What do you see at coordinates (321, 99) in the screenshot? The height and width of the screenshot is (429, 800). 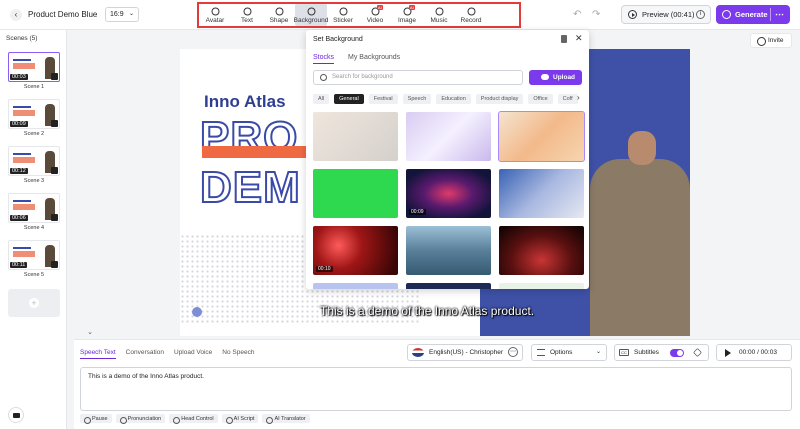 I see `category-chip: All` at bounding box center [321, 99].